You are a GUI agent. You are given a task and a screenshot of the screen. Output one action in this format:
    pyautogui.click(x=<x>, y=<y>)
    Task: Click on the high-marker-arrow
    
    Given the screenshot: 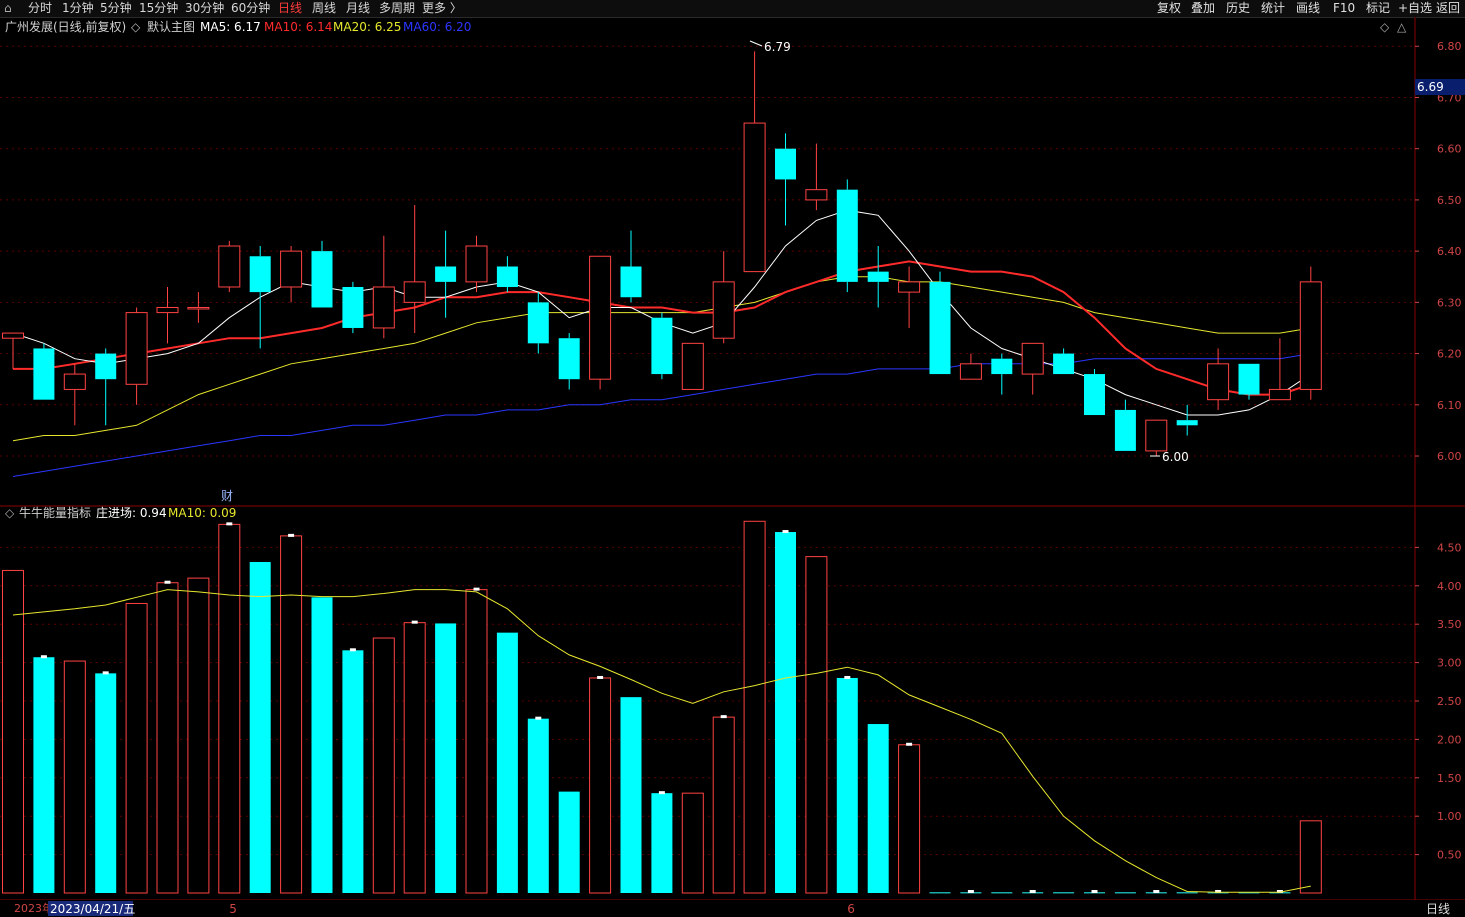 What is the action you would take?
    pyautogui.click(x=756, y=43)
    